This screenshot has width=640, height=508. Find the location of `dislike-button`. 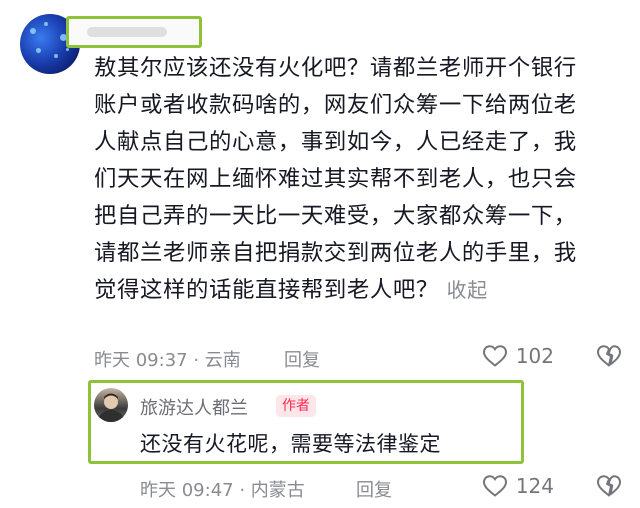

dislike-button is located at coordinates (609, 358).